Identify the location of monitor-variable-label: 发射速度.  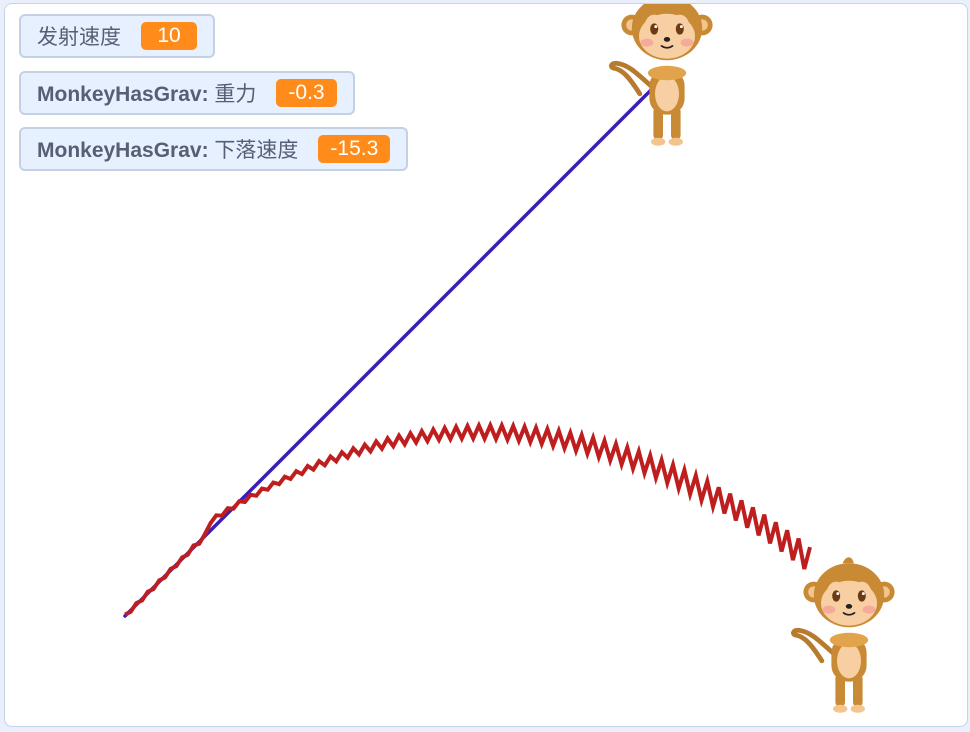
(79, 37).